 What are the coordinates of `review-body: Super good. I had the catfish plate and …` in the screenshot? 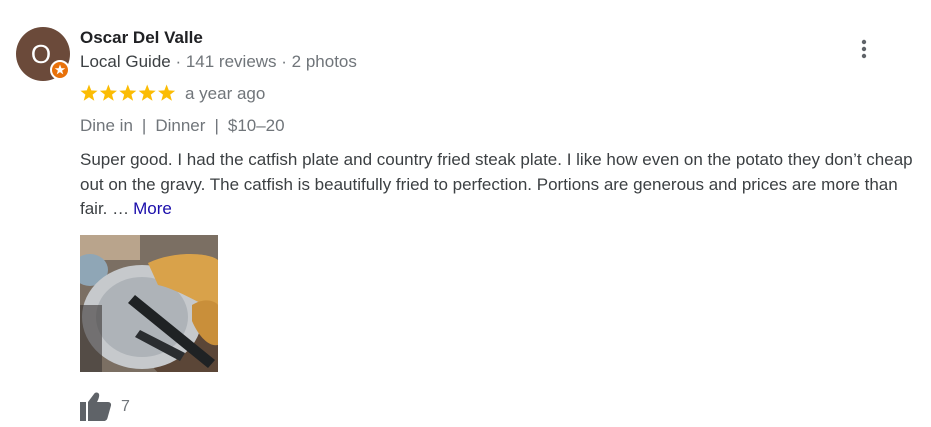 It's located at (496, 184).